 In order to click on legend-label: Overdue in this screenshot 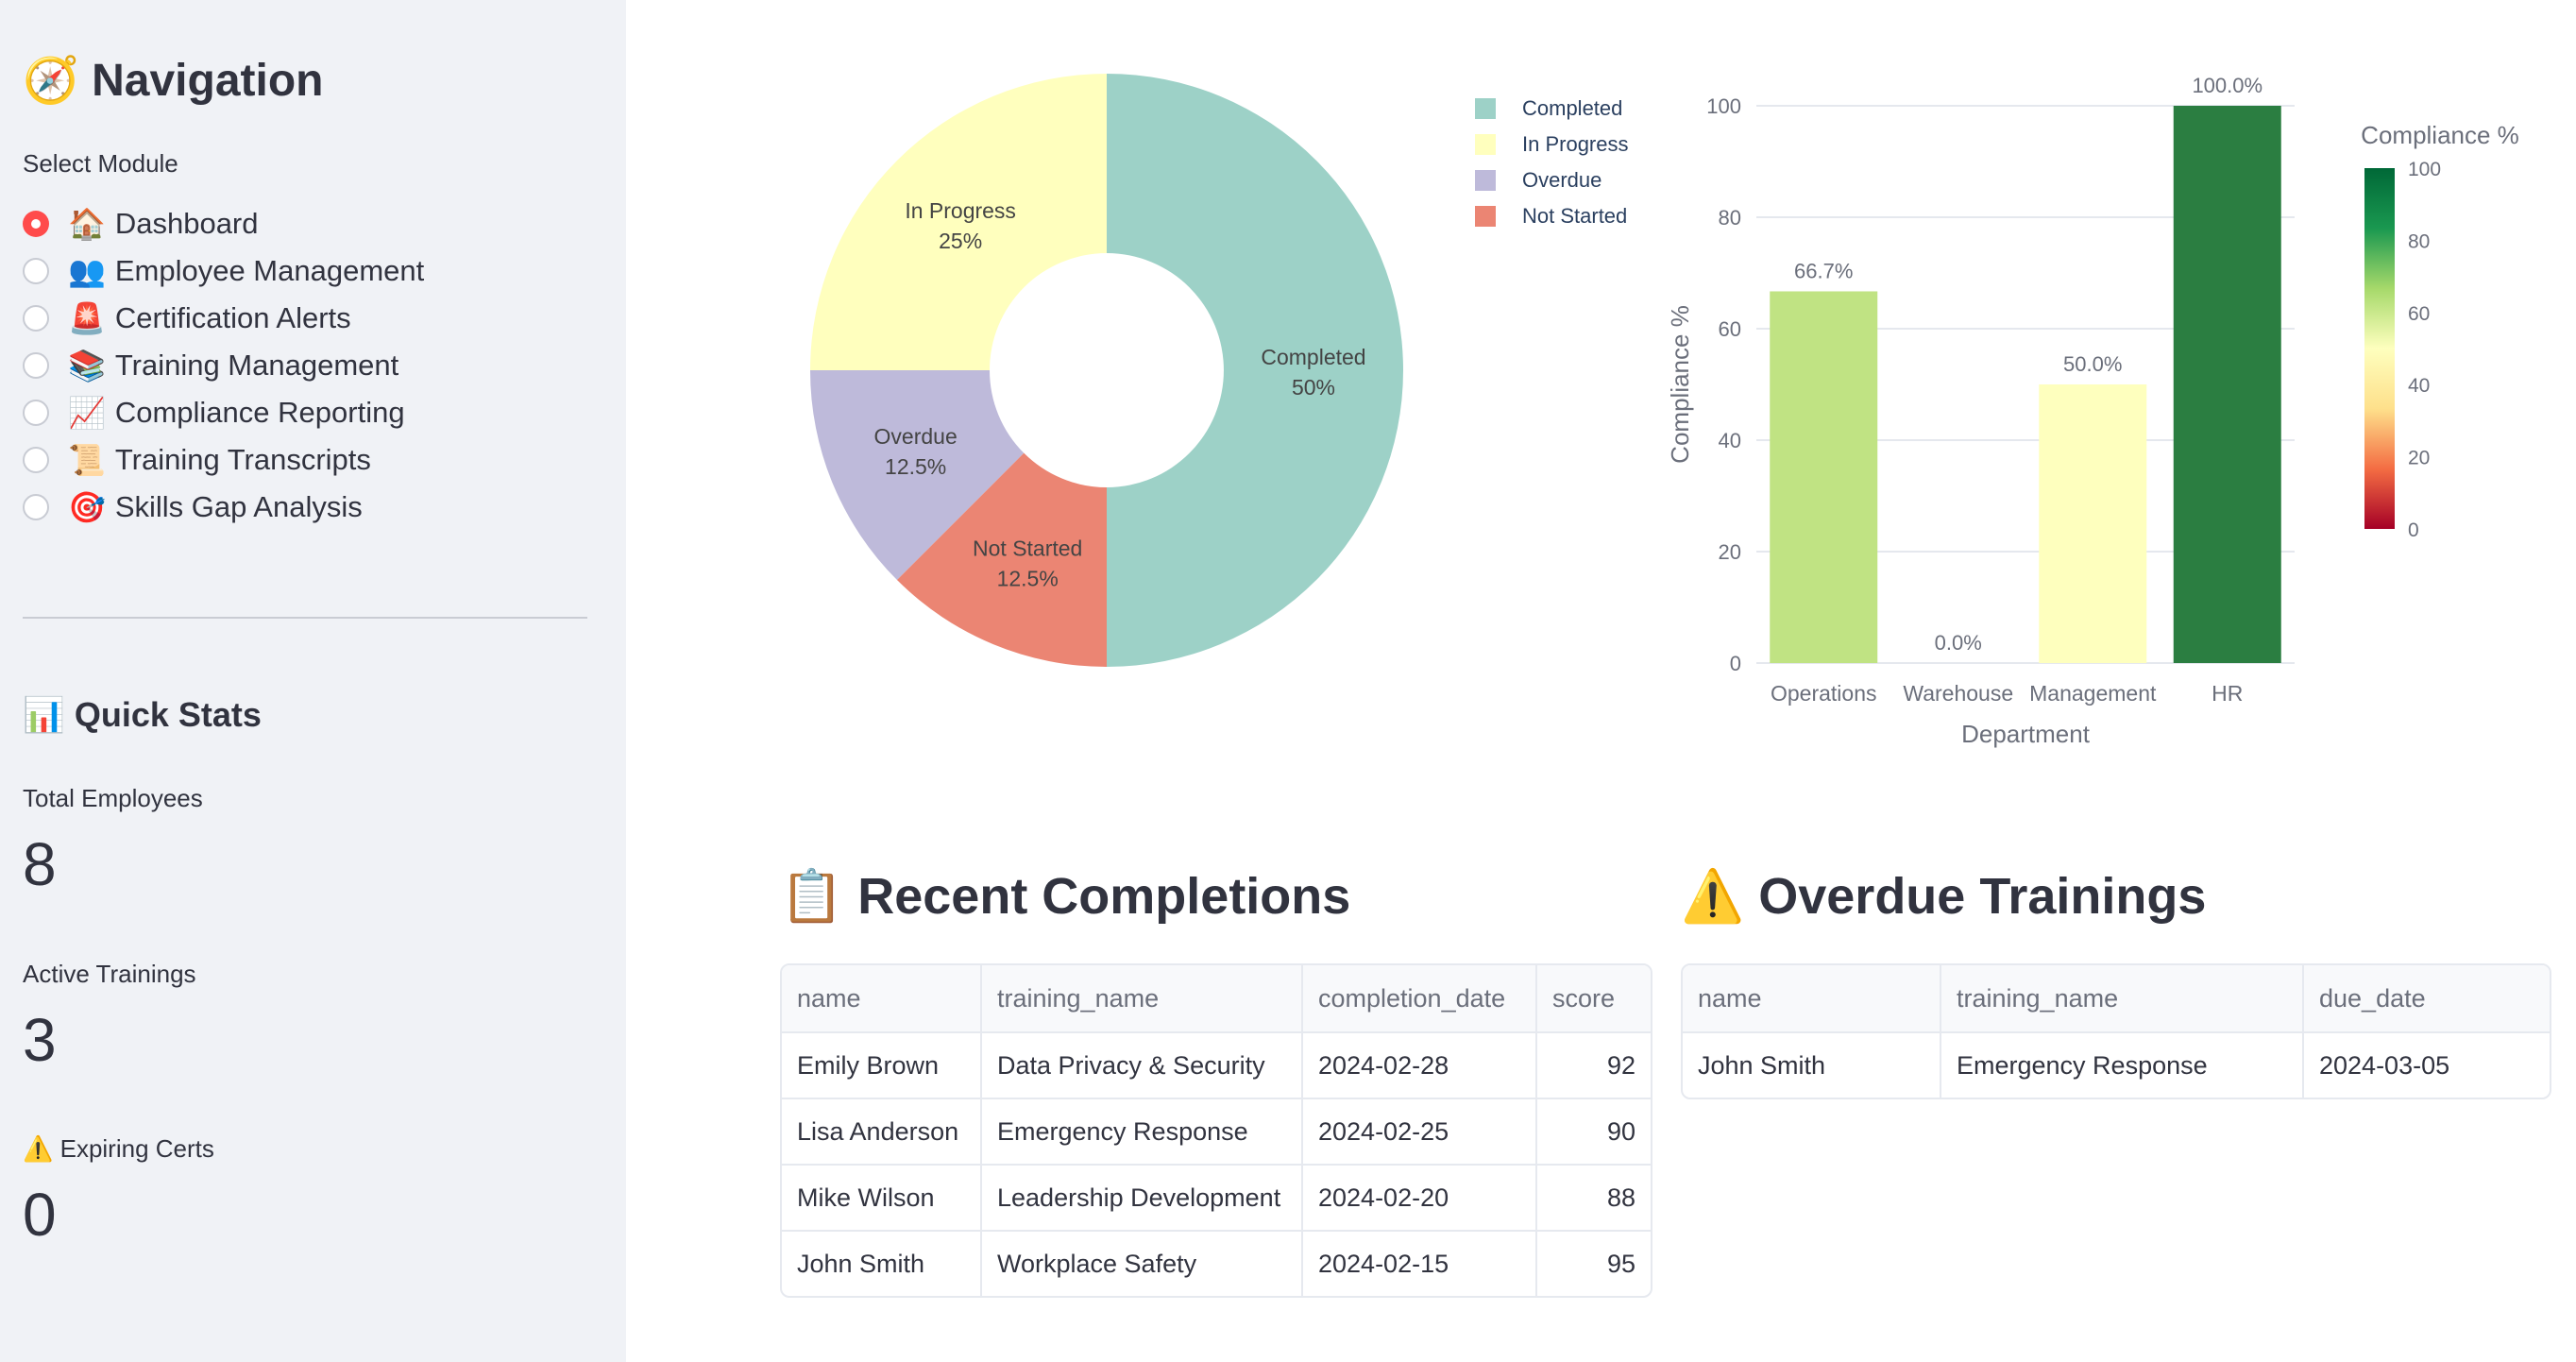, I will do `click(1562, 180)`.